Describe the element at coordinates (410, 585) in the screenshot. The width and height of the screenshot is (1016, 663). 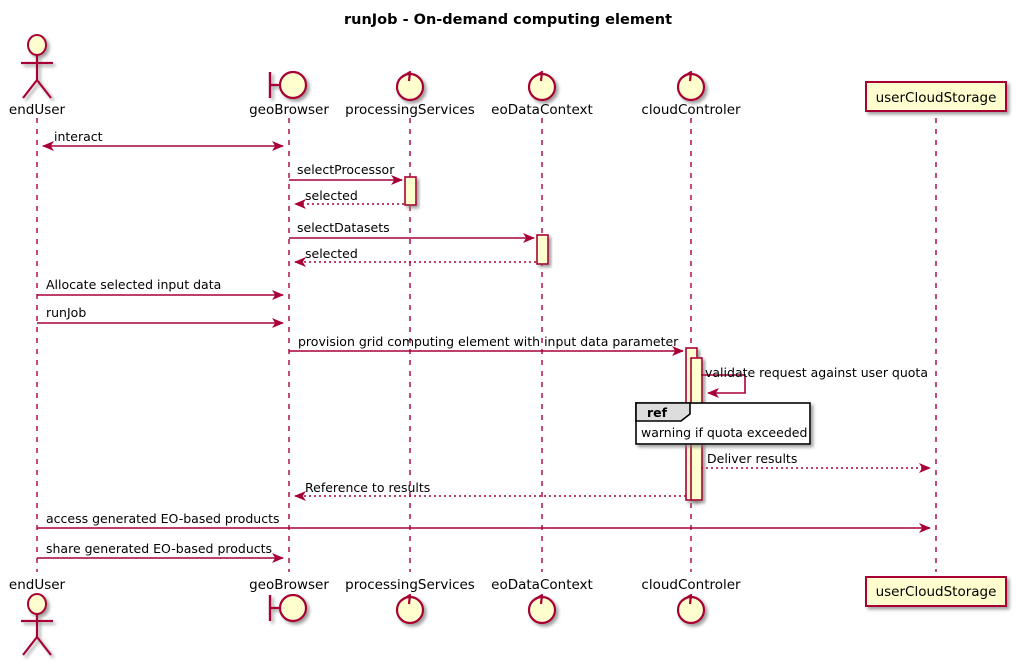
I see `participant-label-processingServices-bottom: processingServices` at that location.